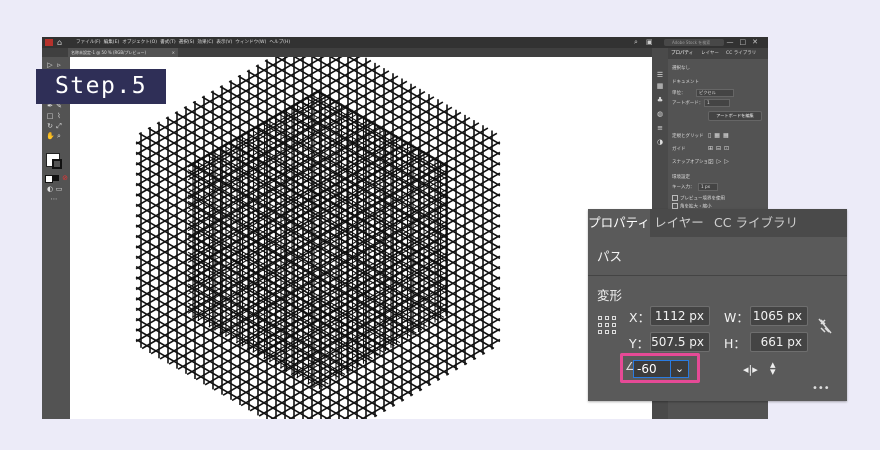  Describe the element at coordinates (735, 116) in the screenshot. I see `edit-artboard-button: アートボードを編集` at that location.